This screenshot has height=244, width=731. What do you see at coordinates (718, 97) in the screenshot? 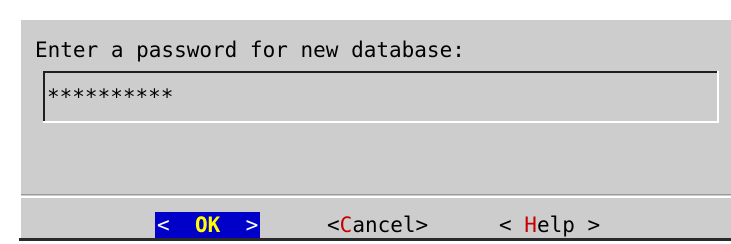
I see `input-border-right` at bounding box center [718, 97].